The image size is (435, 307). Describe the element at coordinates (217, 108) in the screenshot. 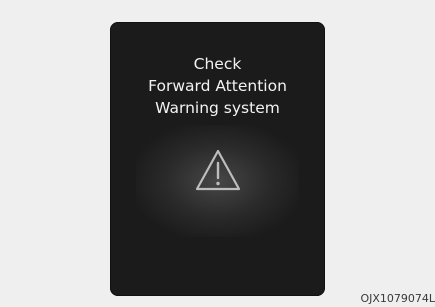

I see `message-line-3: Warning system` at that location.